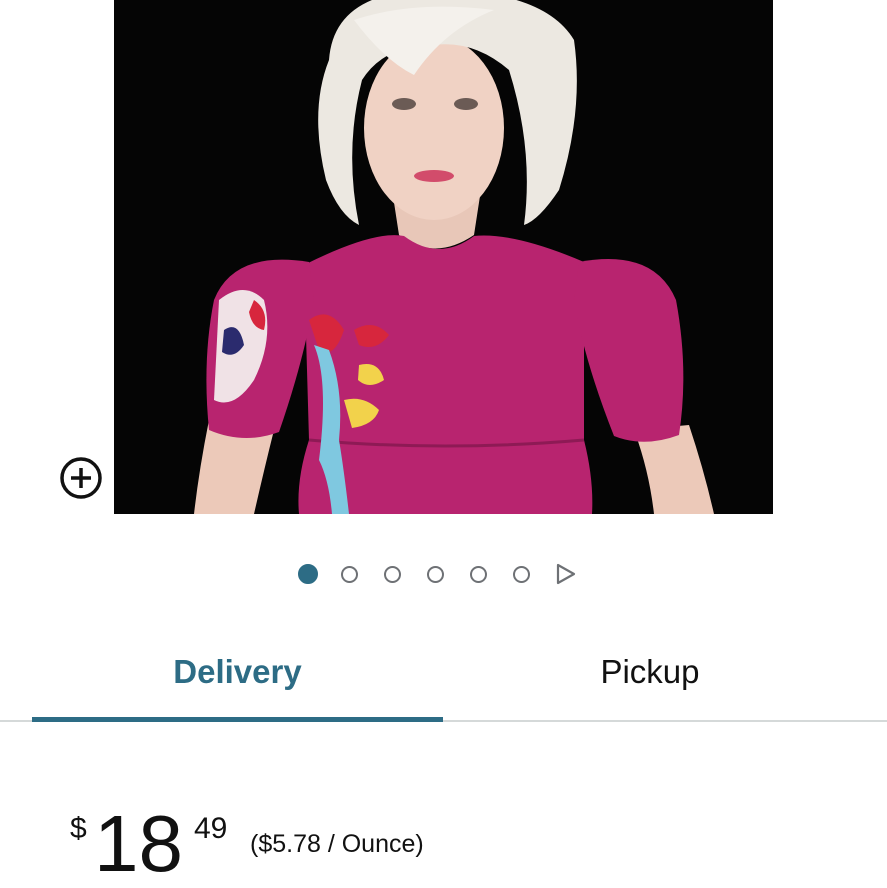 Image resolution: width=887 pixels, height=888 pixels. I want to click on active-tab-indicator, so click(237, 719).